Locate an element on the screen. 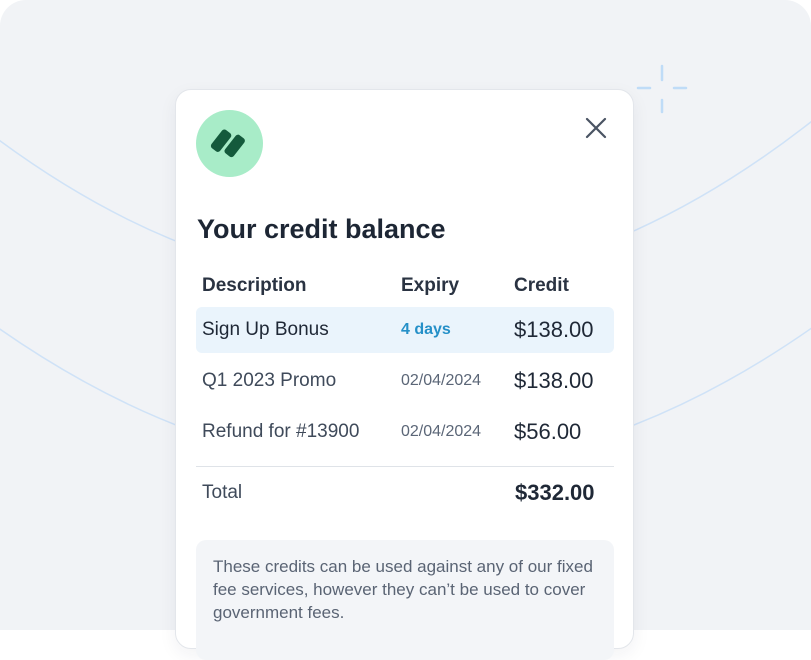  close-button is located at coordinates (596, 128).